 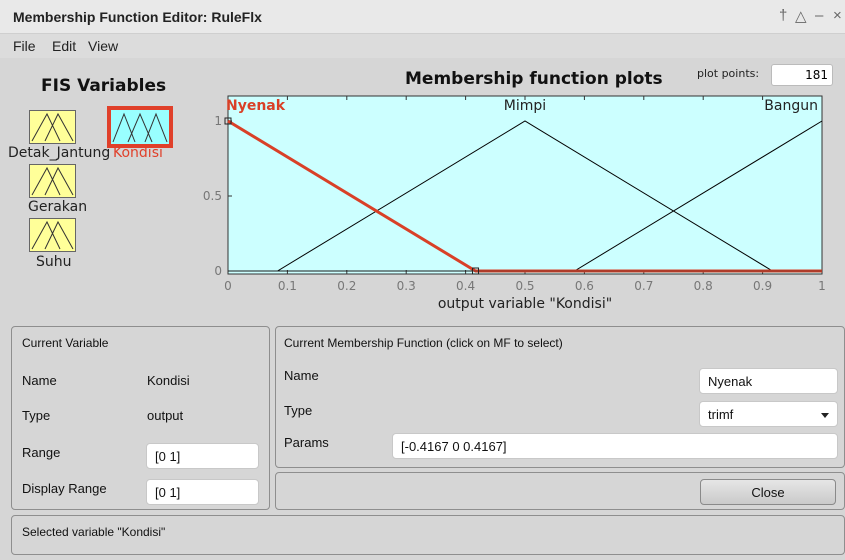 I want to click on current-variable-heading: Current Variable, so click(x=65, y=343).